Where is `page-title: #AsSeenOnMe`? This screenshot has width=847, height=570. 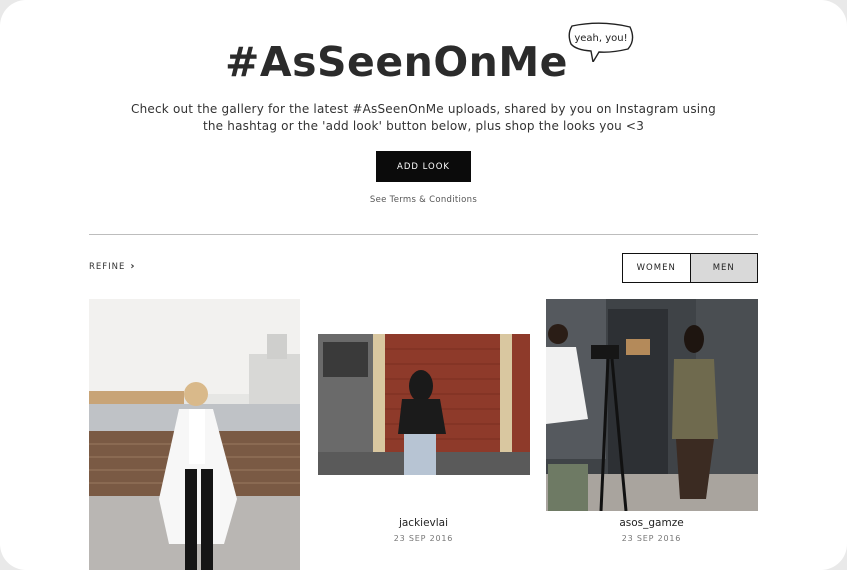 page-title: #AsSeenOnMe is located at coordinates (396, 62).